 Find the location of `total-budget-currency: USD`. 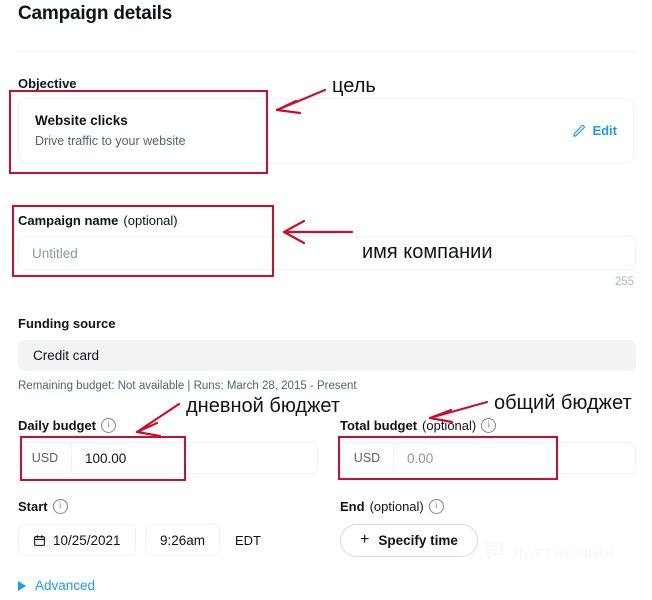

total-budget-currency: USD is located at coordinates (367, 458).